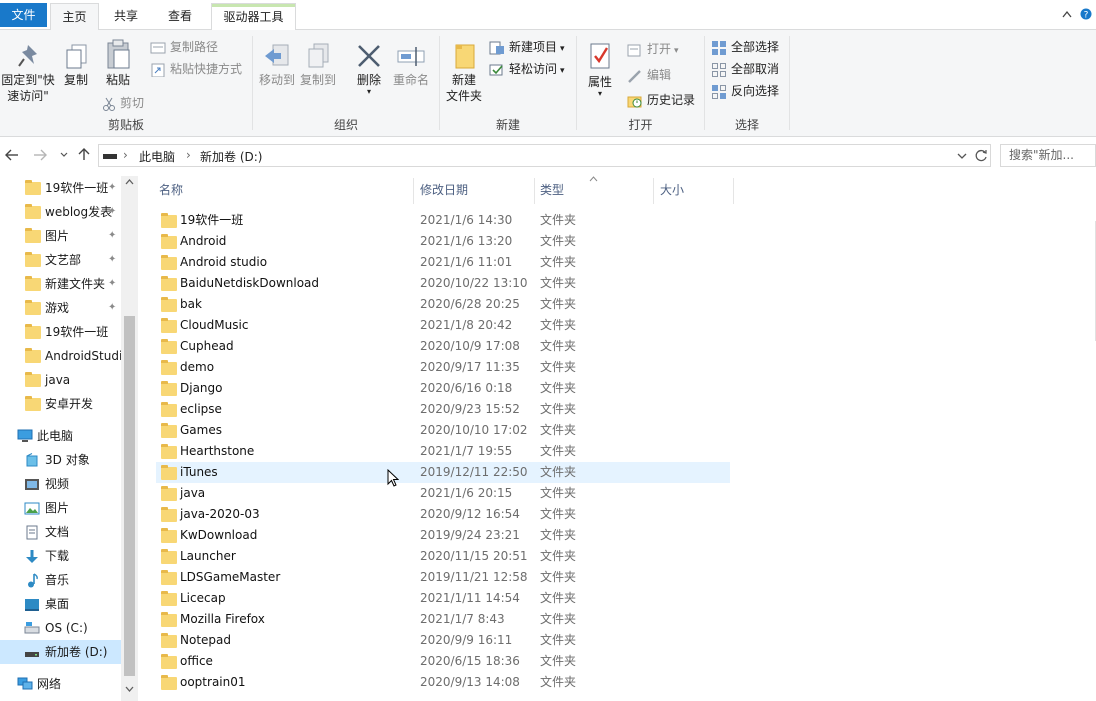 The image size is (1096, 701). I want to click on paste-button: 粘贴, so click(118, 63).